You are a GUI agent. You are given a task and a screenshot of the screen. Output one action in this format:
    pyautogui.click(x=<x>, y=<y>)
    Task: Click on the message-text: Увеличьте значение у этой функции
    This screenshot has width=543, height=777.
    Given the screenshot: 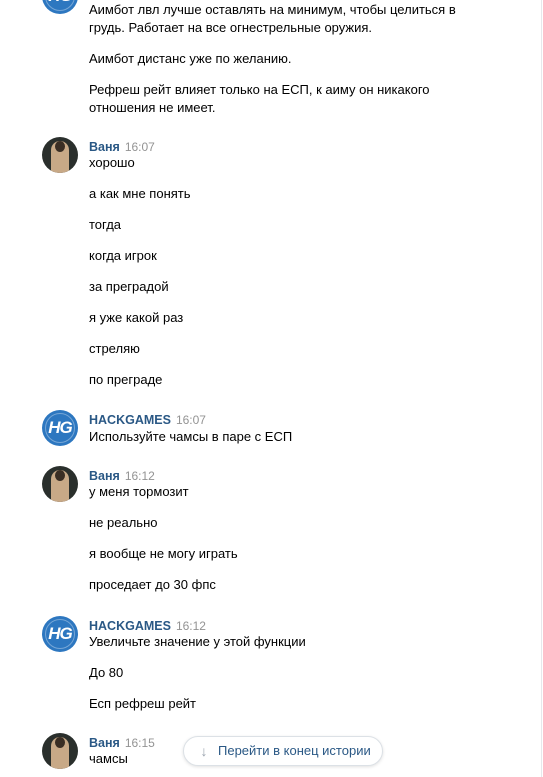 What is the action you would take?
    pyautogui.click(x=197, y=641)
    